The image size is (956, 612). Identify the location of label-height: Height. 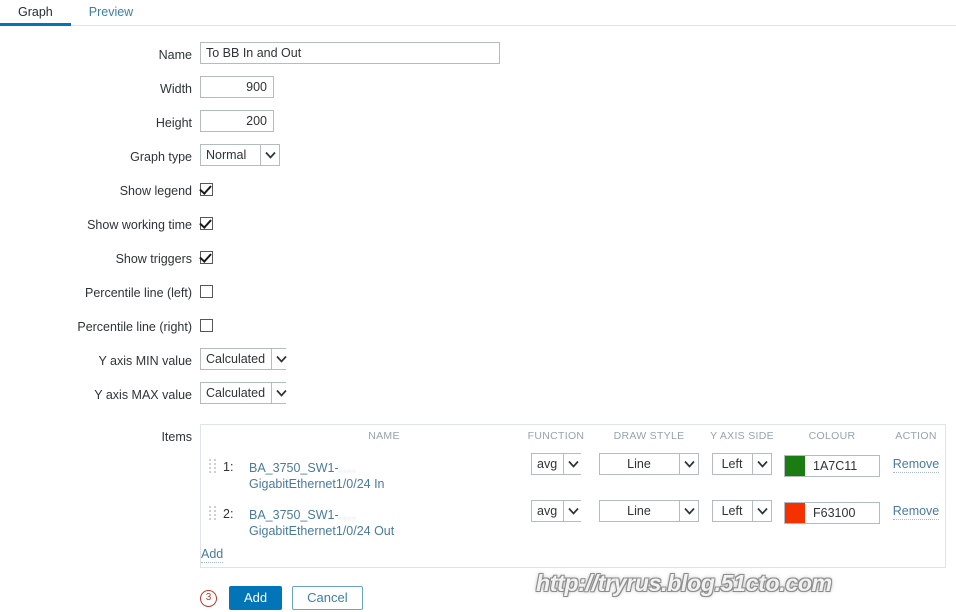
(173, 123).